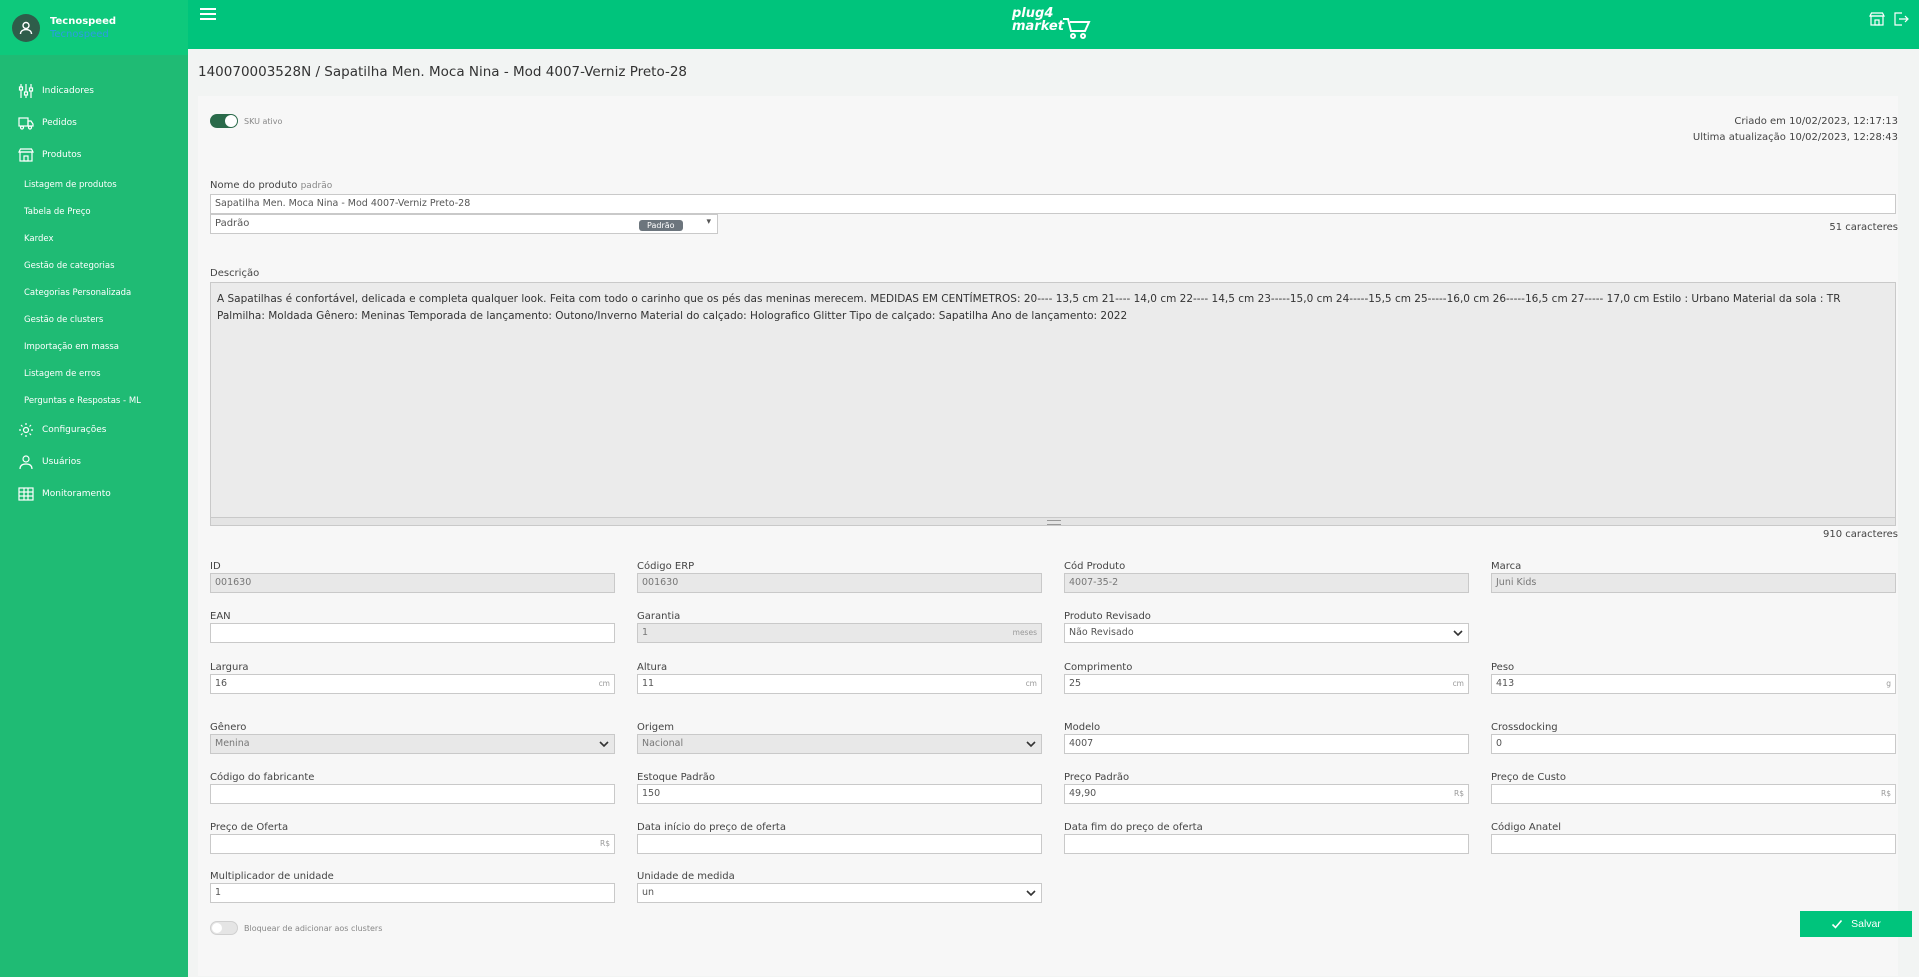  What do you see at coordinates (94, 462) in the screenshot?
I see `sidebar-item-usuarios: Usuários` at bounding box center [94, 462].